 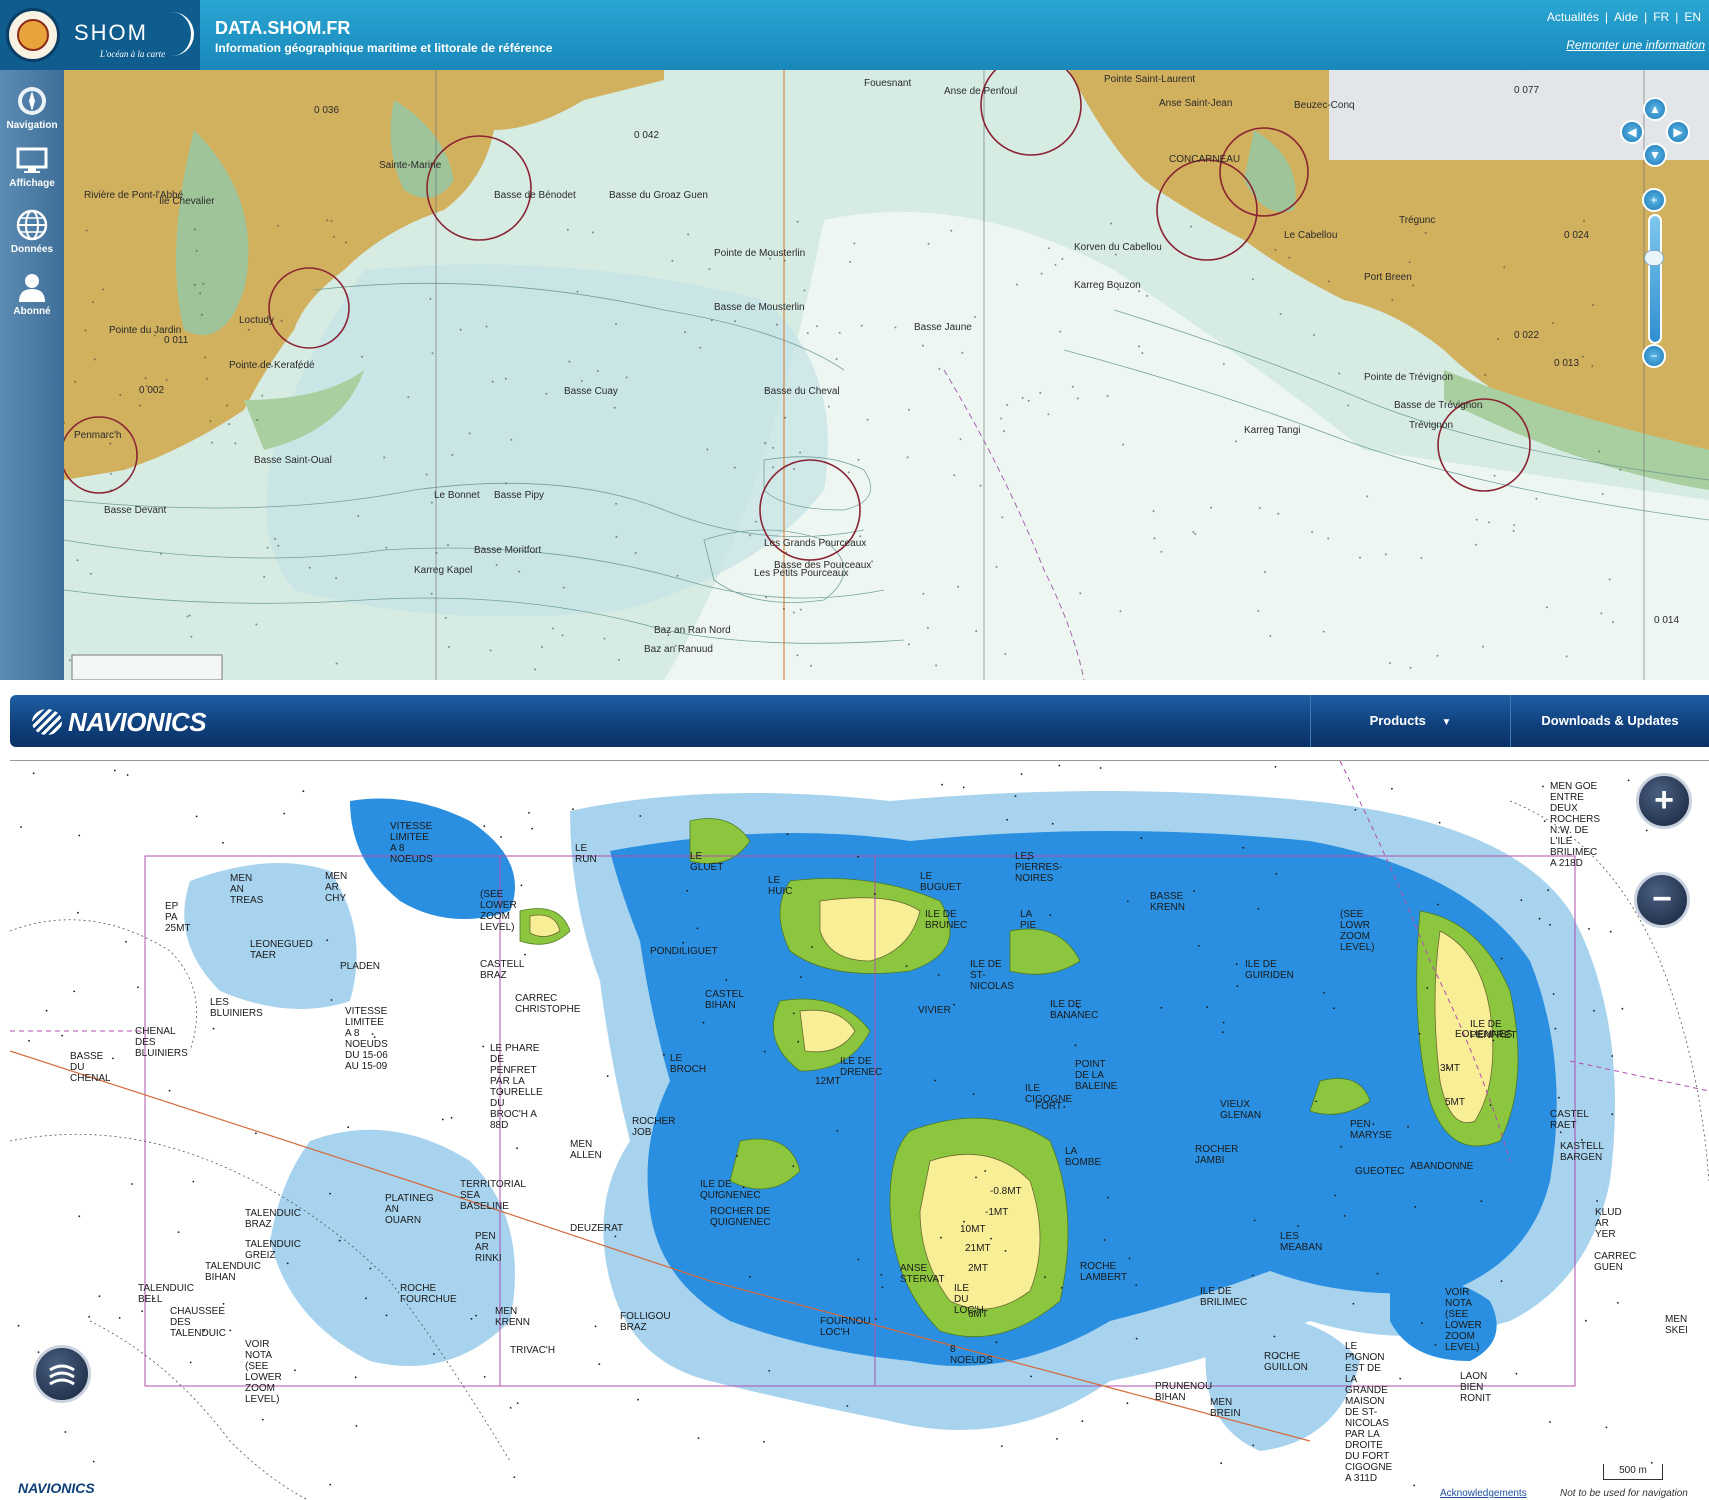 I want to click on chart-place-label: Karreg Bouzon, so click(x=1107, y=285).